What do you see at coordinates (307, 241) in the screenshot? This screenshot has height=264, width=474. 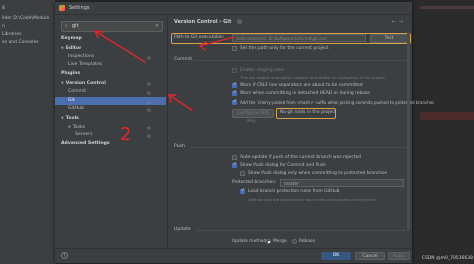 I see `rebase-label: Rebase` at bounding box center [307, 241].